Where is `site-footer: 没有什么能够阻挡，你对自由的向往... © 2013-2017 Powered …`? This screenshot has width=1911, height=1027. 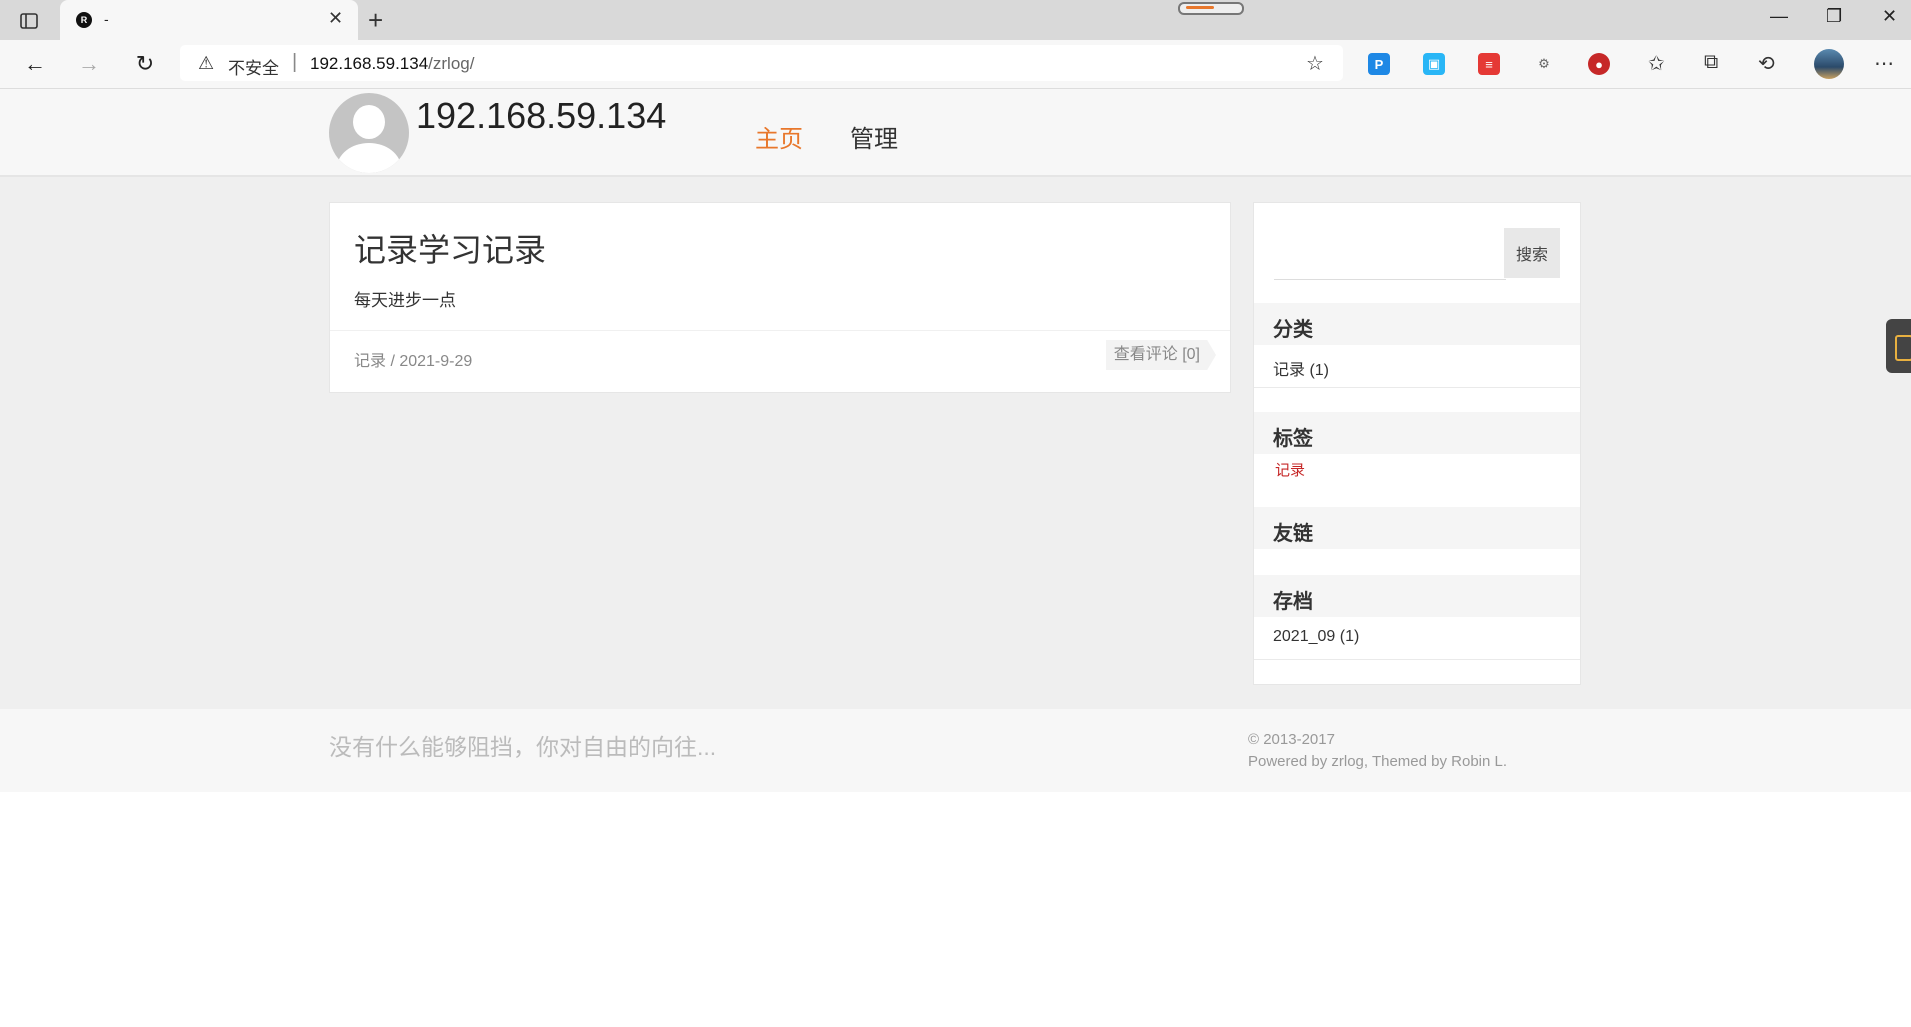
site-footer: 没有什么能够阻挡，你对自由的向往... © 2013-2017 Powered … is located at coordinates (955, 750).